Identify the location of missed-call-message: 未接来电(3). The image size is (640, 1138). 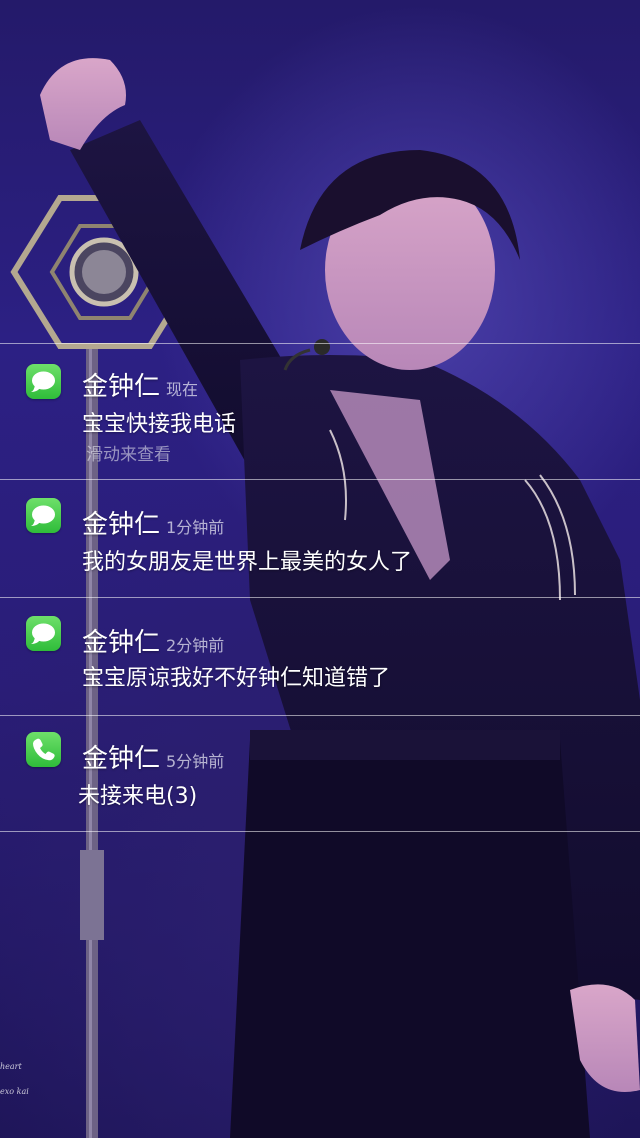
(138, 796).